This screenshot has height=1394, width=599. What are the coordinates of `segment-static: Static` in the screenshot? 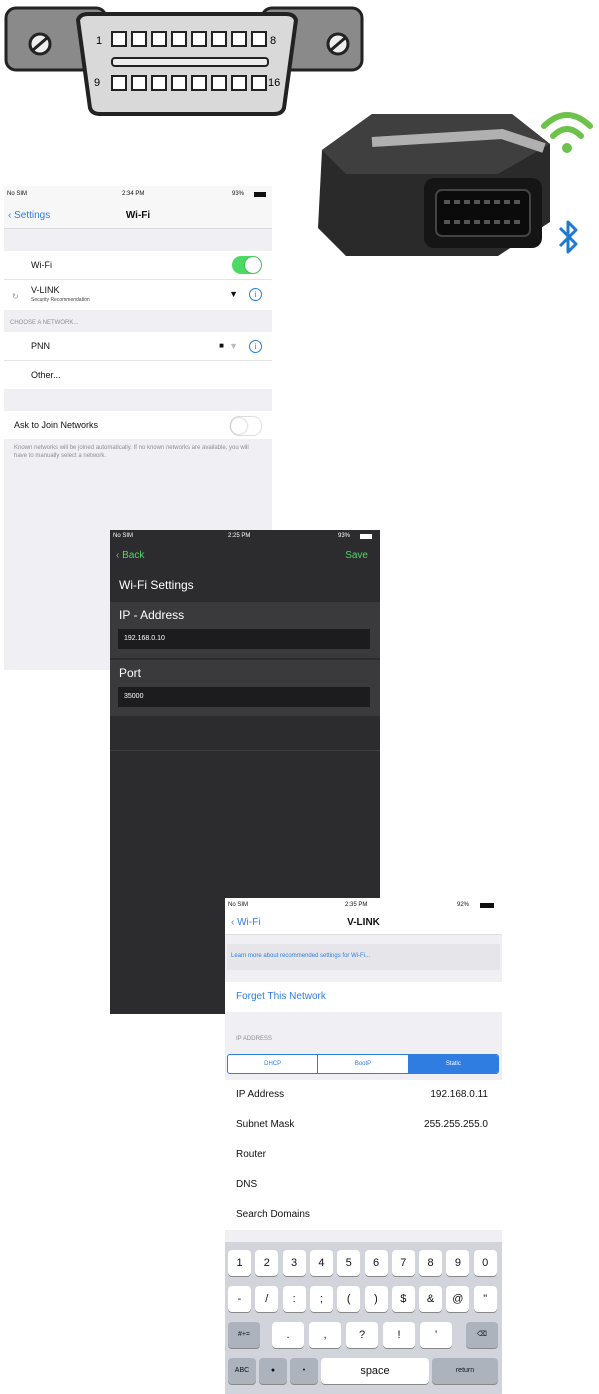 It's located at (453, 1064).